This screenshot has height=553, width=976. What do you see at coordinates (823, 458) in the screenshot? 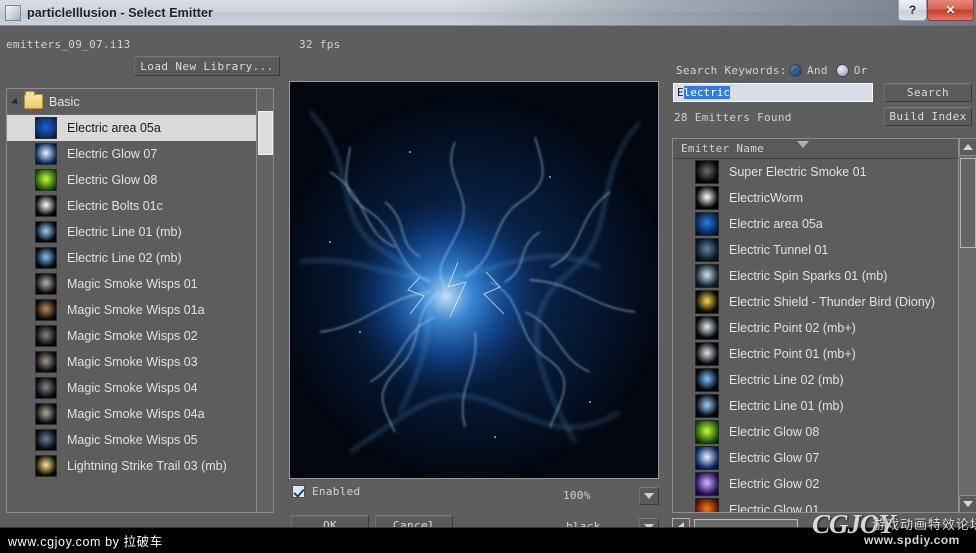
I see `search-result-row: Electric Glow 07` at bounding box center [823, 458].